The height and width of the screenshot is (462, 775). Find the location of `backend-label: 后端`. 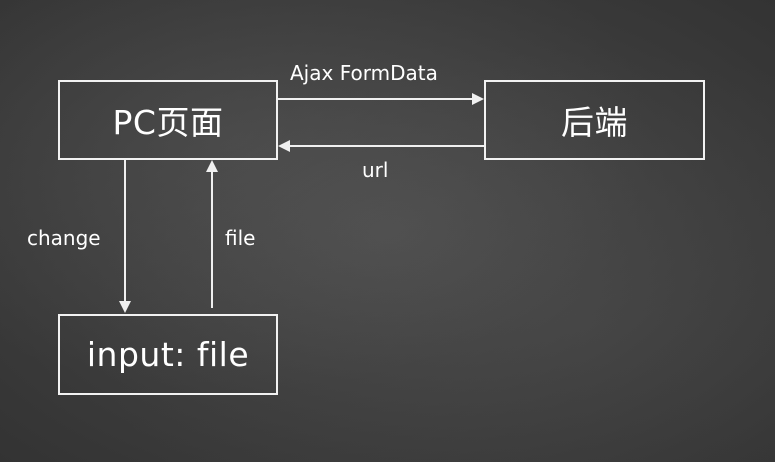

backend-label: 后端 is located at coordinates (594, 122).